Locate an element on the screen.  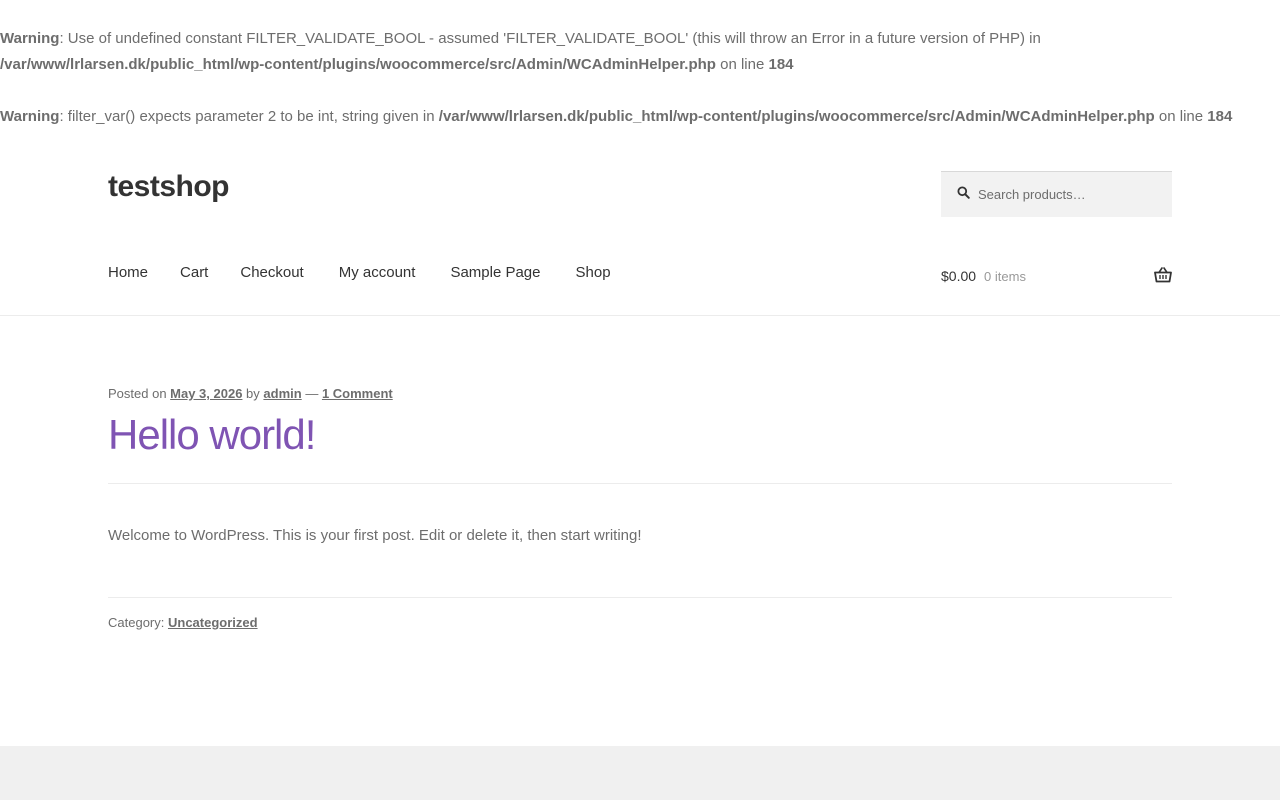
nav-item-sample-page: Sample Page is located at coordinates (495, 272).